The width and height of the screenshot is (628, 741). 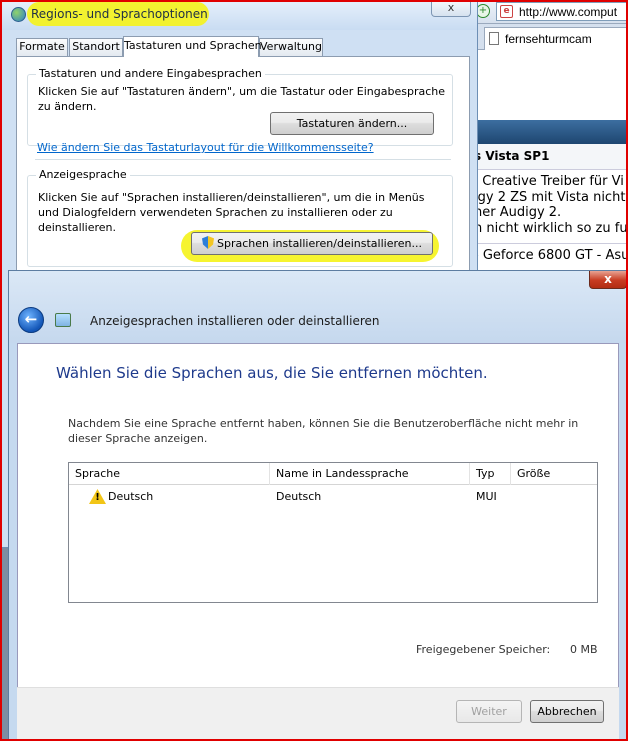 I want to click on tab-tastaturen-und-sprachen: Tastaturen und Sprachen, so click(x=192, y=46).